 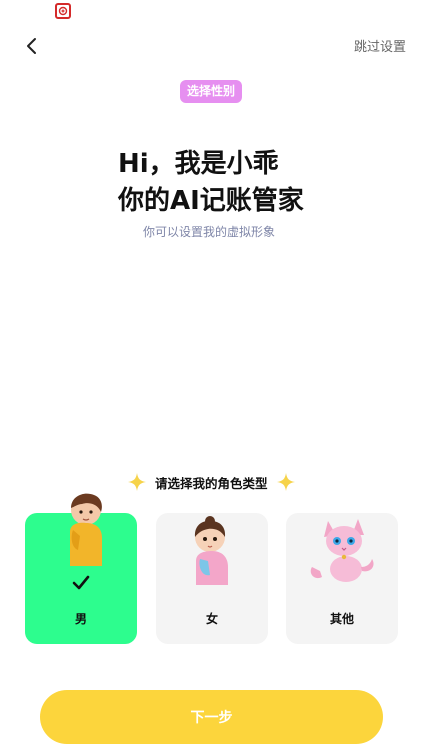 I want to click on role-label: 女, so click(x=211, y=619).